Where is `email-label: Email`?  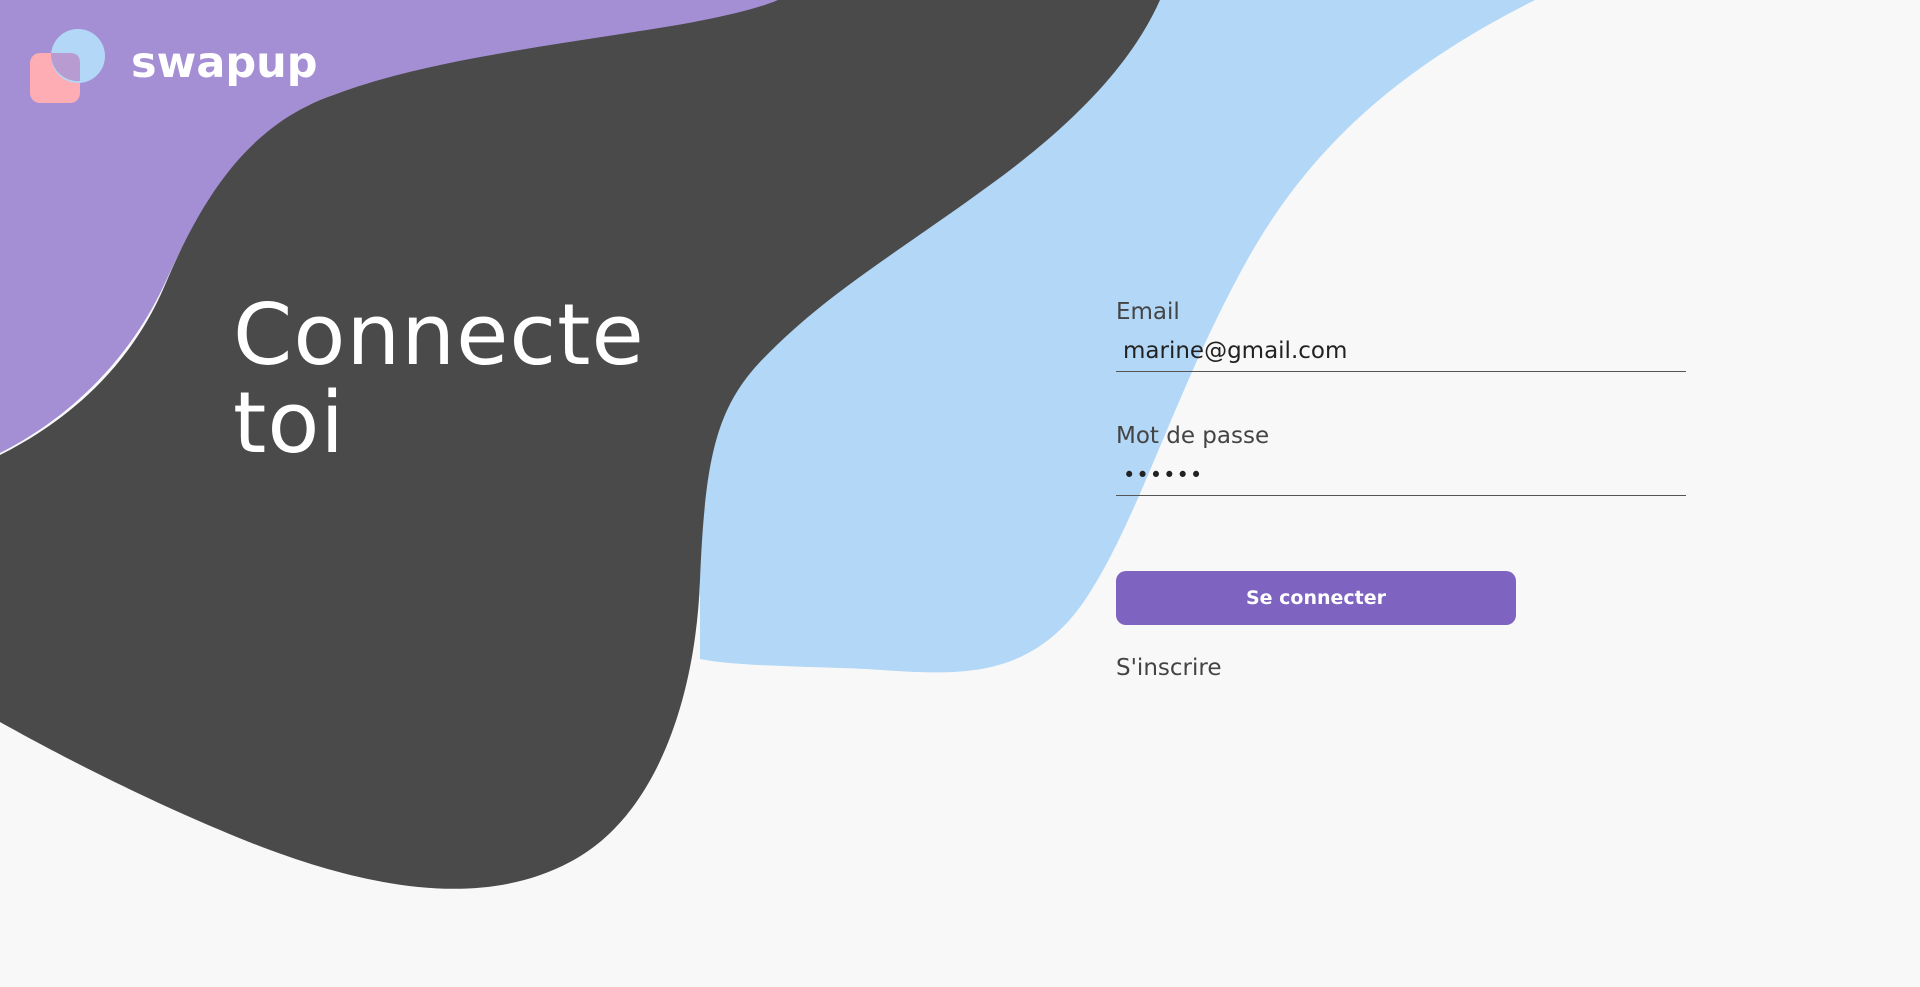 email-label: Email is located at coordinates (1148, 312).